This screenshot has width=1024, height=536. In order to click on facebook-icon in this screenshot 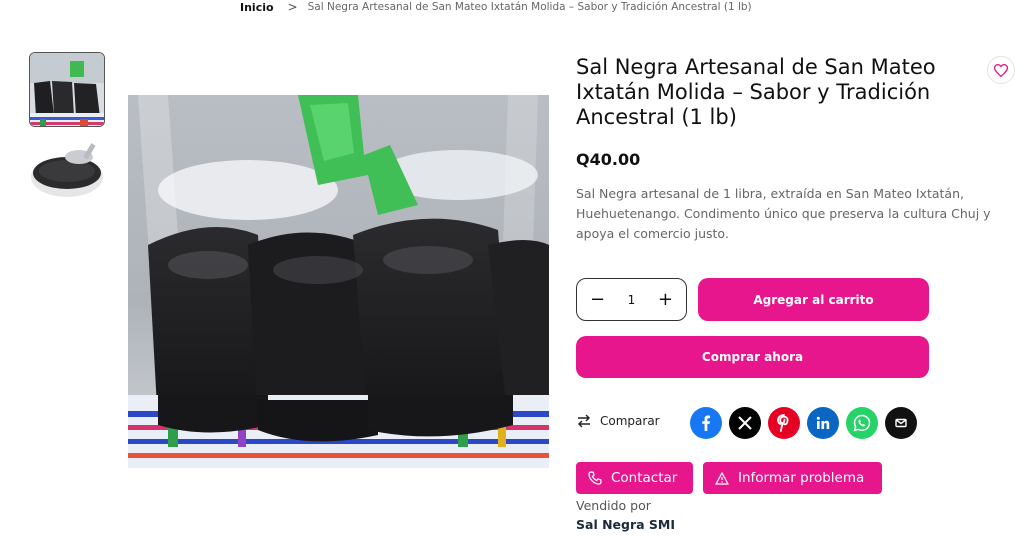, I will do `click(706, 423)`.